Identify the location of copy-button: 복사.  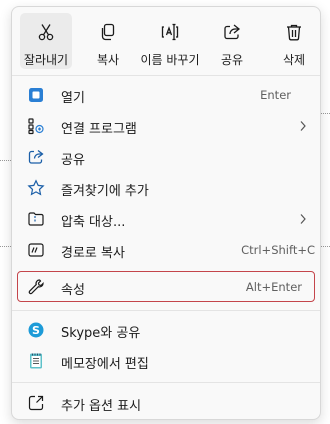
(108, 41).